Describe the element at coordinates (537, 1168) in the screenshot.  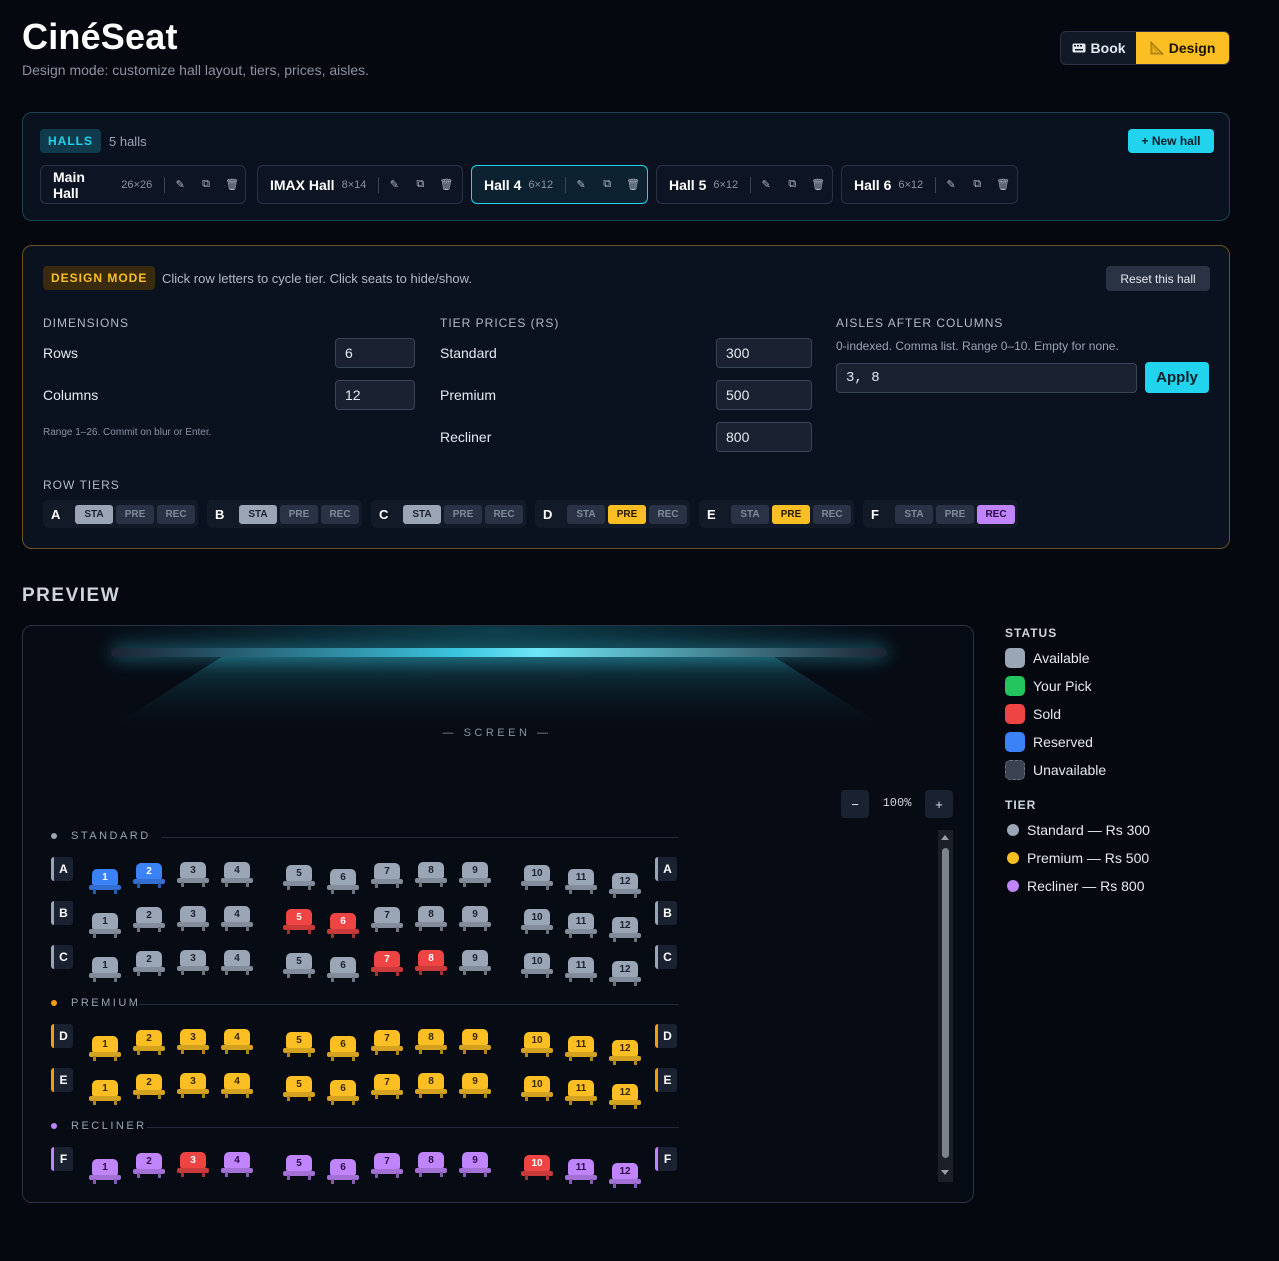
I see `seat-f-10: 10` at that location.